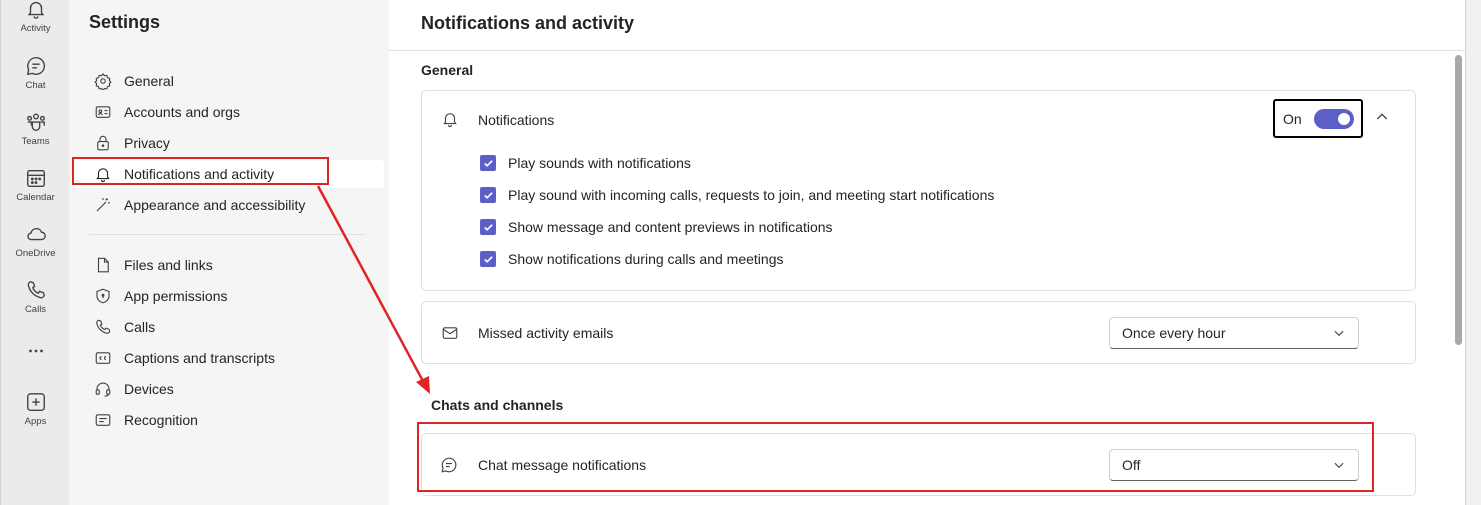  What do you see at coordinates (1174, 333) in the screenshot?
I see `dropdown-value: Once every hour` at bounding box center [1174, 333].